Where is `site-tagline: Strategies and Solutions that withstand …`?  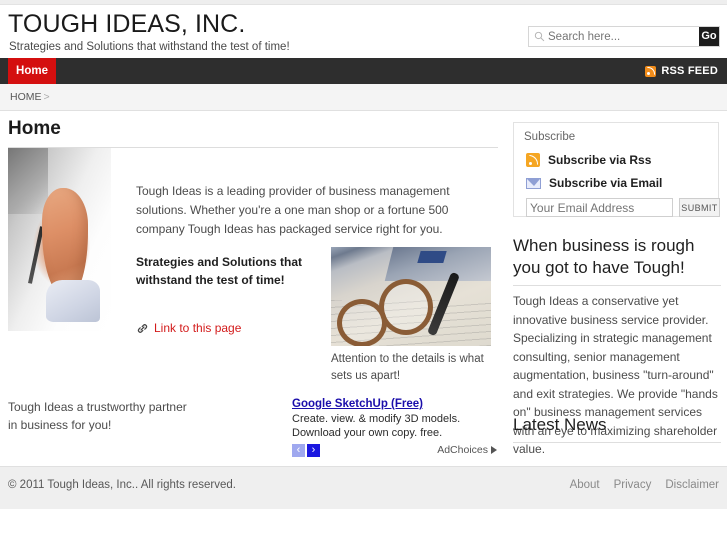
site-tagline: Strategies and Solutions that withstand … is located at coordinates (149, 47).